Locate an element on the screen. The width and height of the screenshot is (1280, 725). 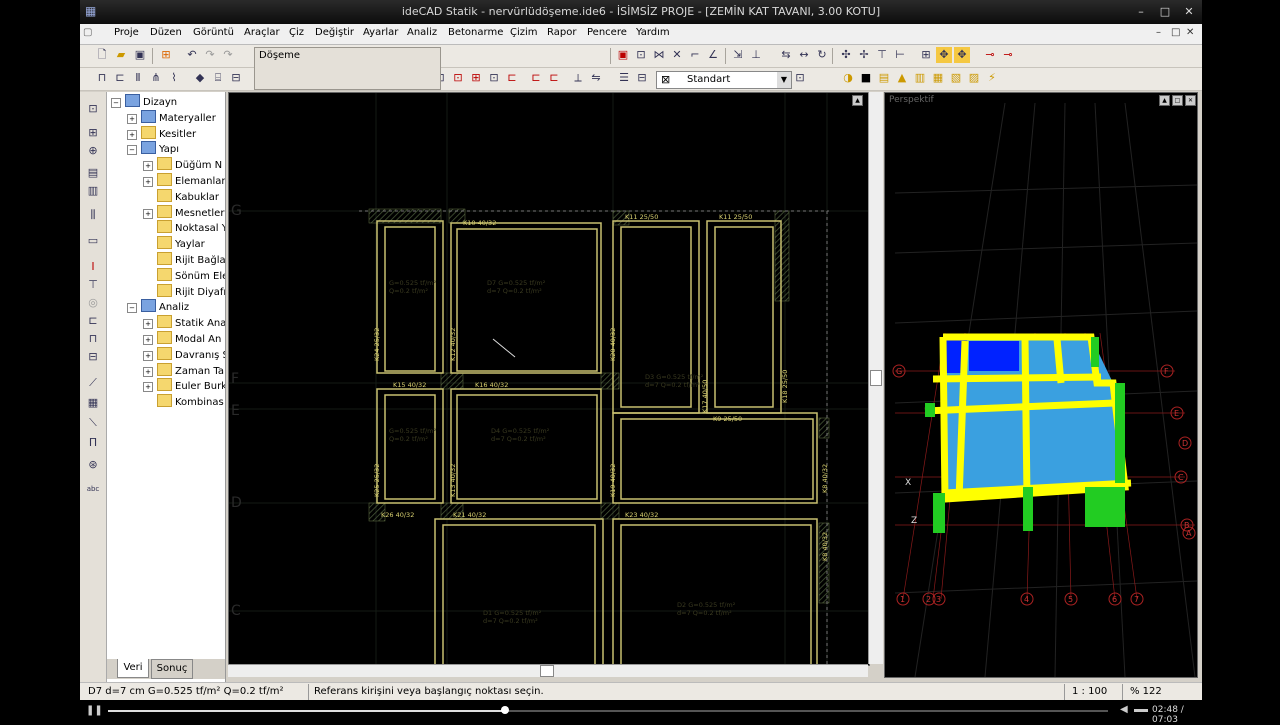
load-palette-icon: ⊟ is located at coordinates (93, 357).